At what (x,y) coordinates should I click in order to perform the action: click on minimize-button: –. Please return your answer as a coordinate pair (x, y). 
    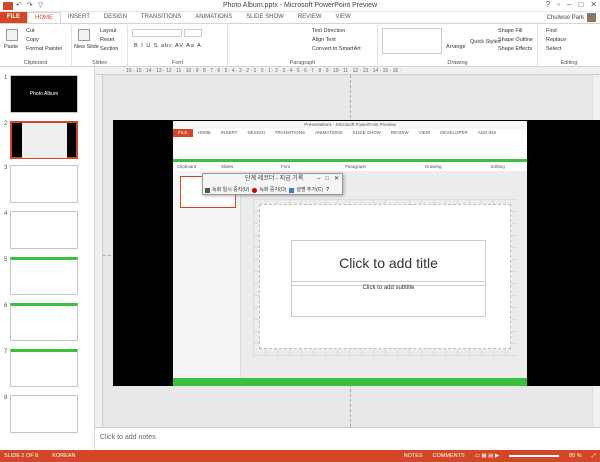
    Looking at the image, I should click on (569, 4).